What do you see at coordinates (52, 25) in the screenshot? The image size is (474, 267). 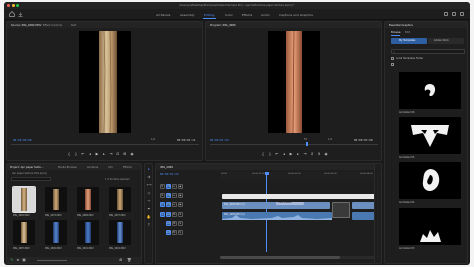 I see `tab-effect-controls: Effect Controls` at bounding box center [52, 25].